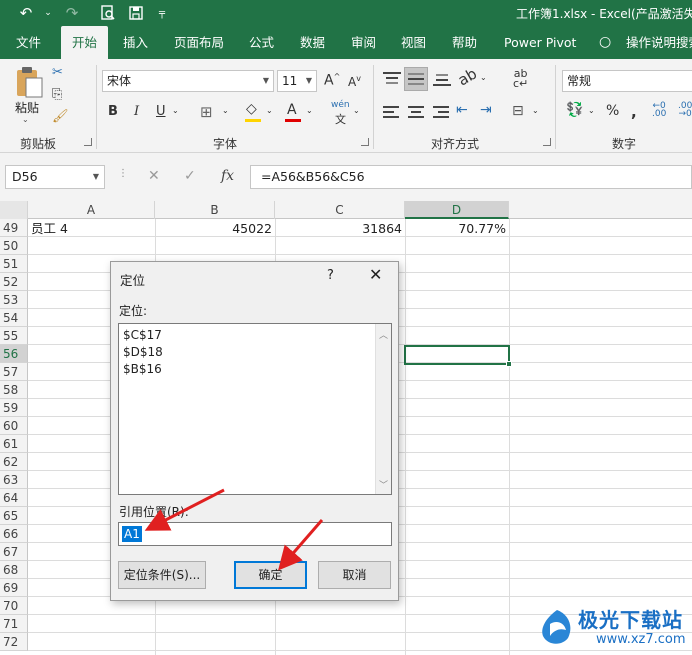  I want to click on row-header-56: 56, so click(14, 354).